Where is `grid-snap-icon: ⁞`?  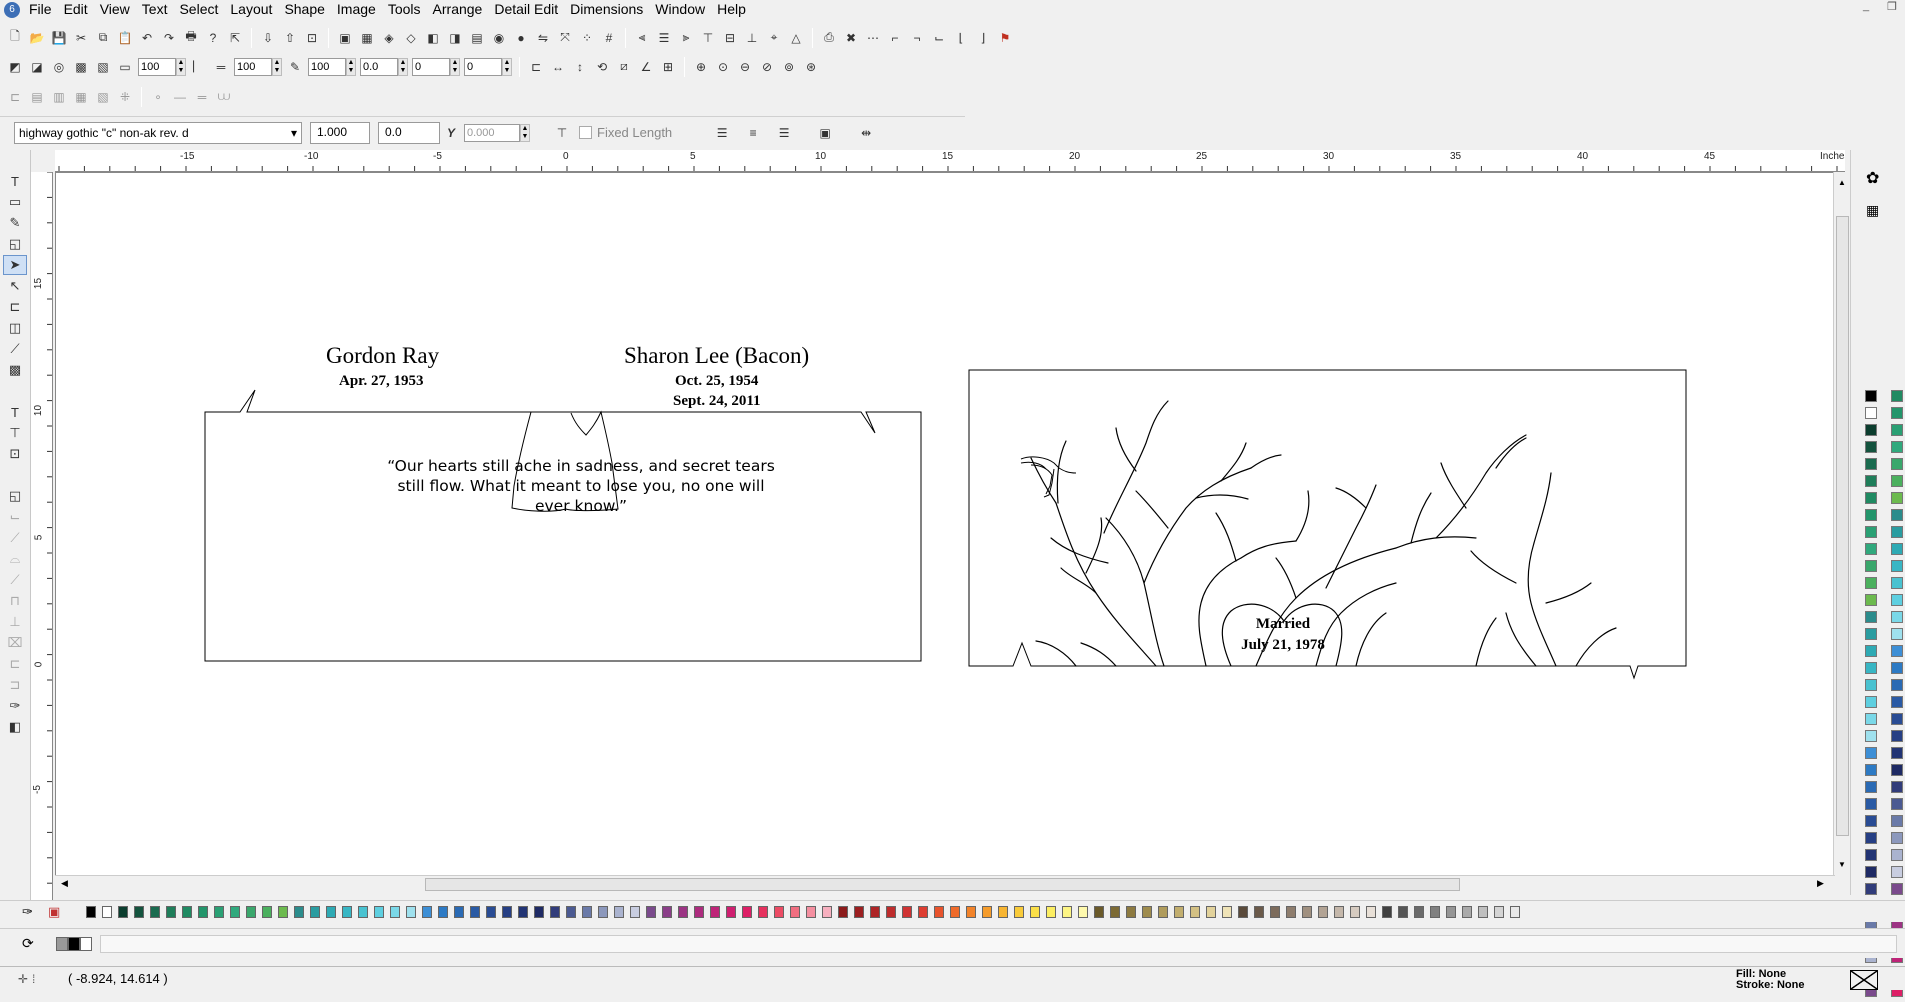 grid-snap-icon: ⁞ is located at coordinates (33, 979).